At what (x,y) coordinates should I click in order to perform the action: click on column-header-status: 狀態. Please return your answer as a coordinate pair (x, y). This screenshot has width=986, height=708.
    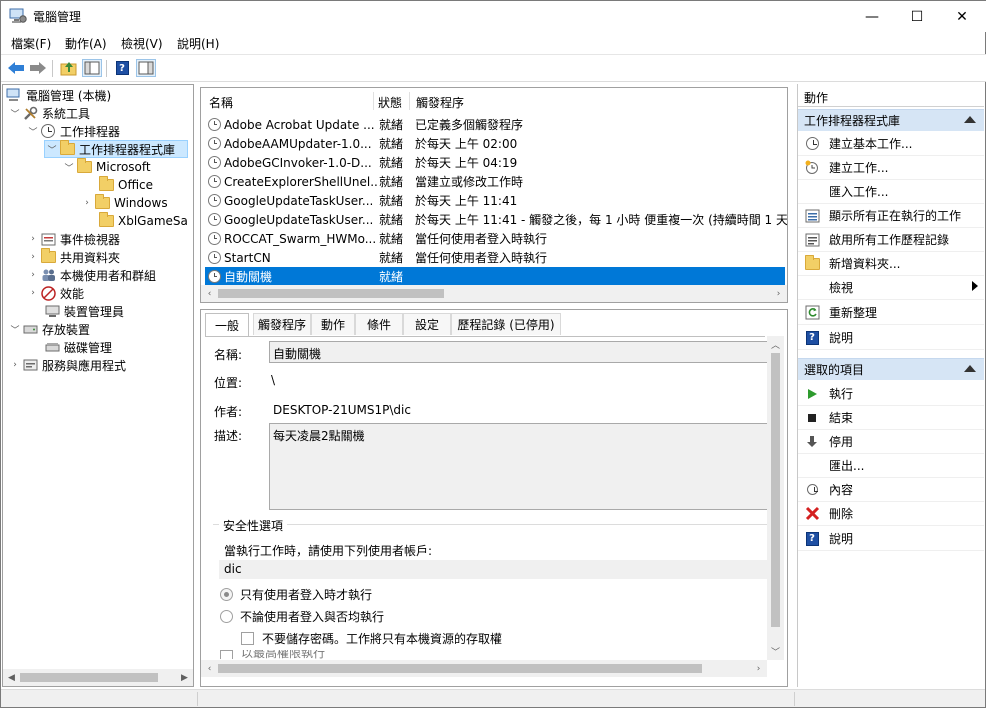
    Looking at the image, I should click on (390, 102).